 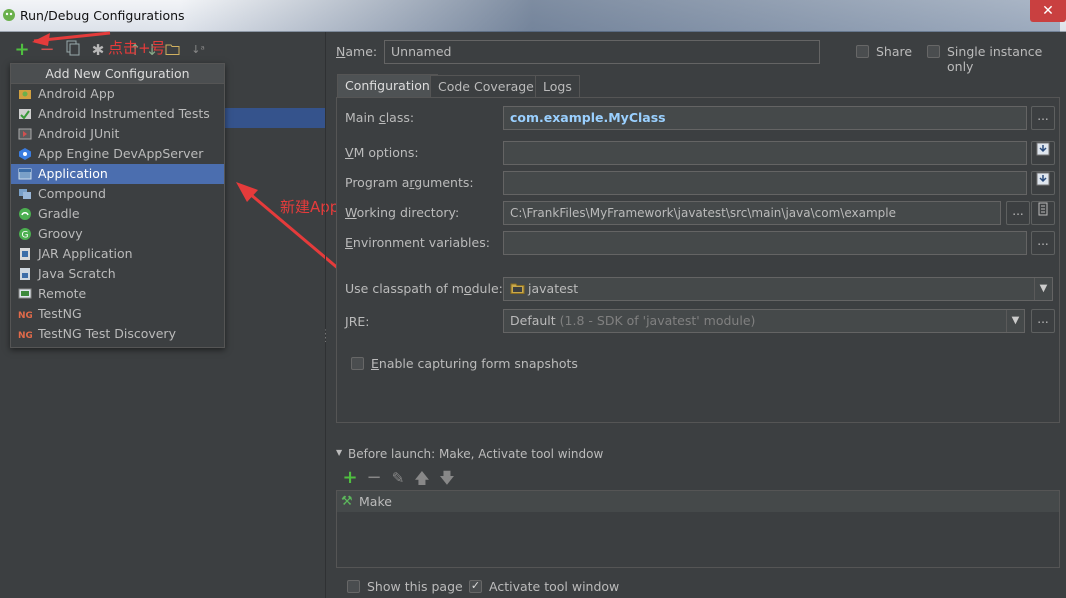 What do you see at coordinates (124, 113) in the screenshot?
I see `popup-item-label: Android Instrumented Tests` at bounding box center [124, 113].